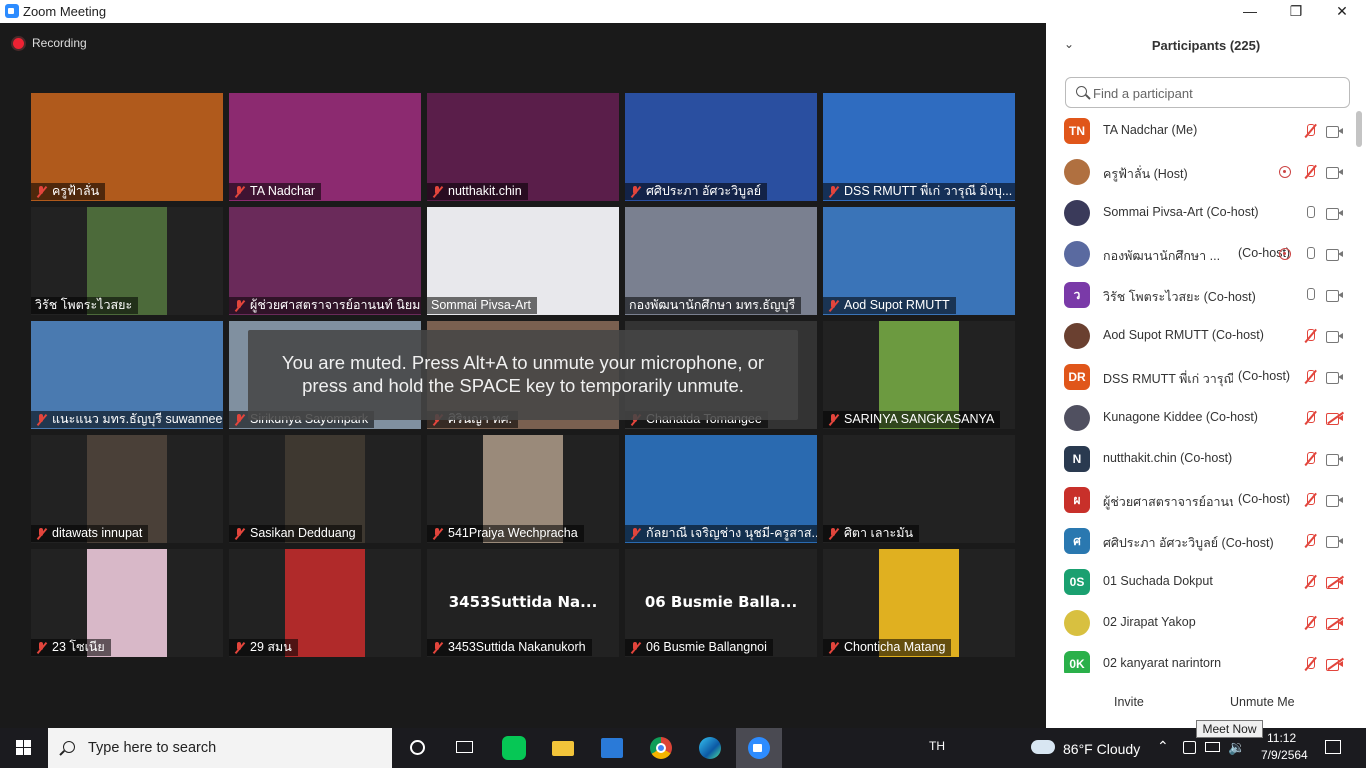 Image resolution: width=1366 pixels, height=768 pixels. Describe the element at coordinates (514, 748) in the screenshot. I see `line-app-icon` at that location.